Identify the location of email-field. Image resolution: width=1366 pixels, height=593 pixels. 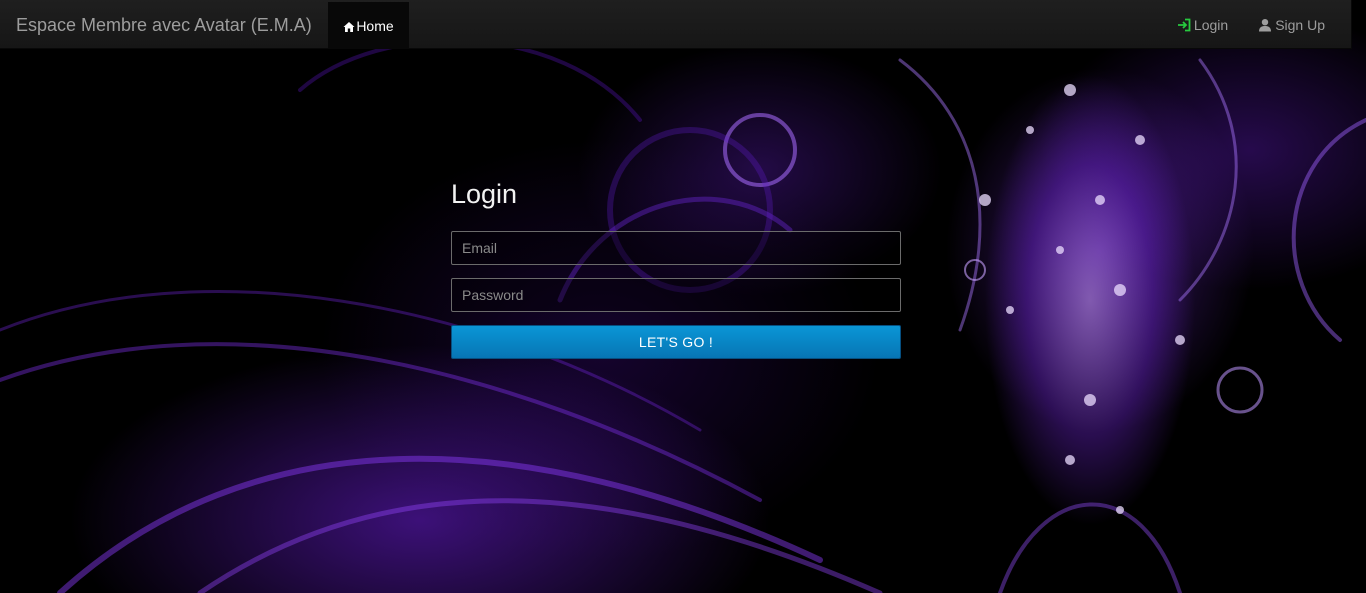
(676, 248).